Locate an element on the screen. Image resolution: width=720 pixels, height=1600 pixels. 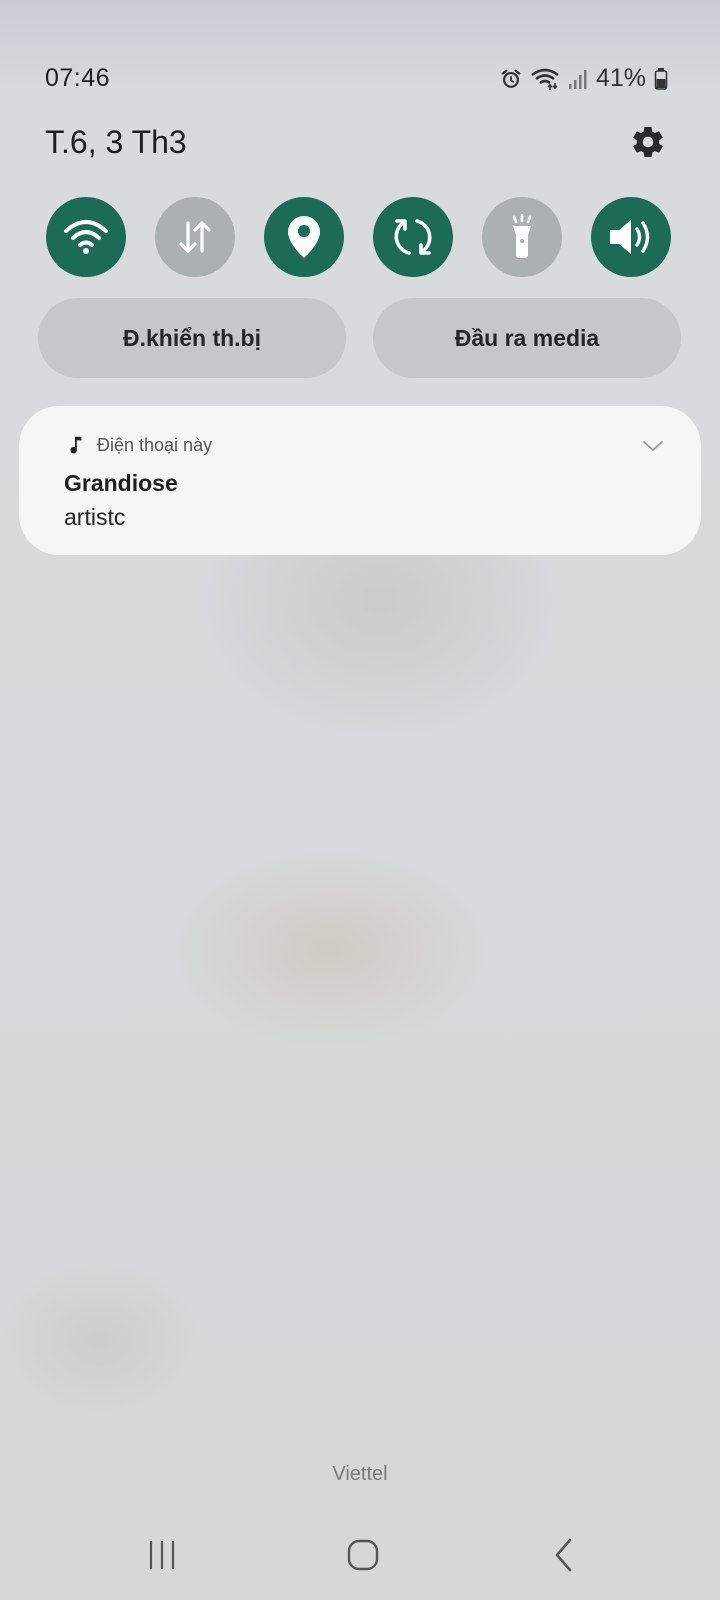
signal-icon is located at coordinates (577, 79).